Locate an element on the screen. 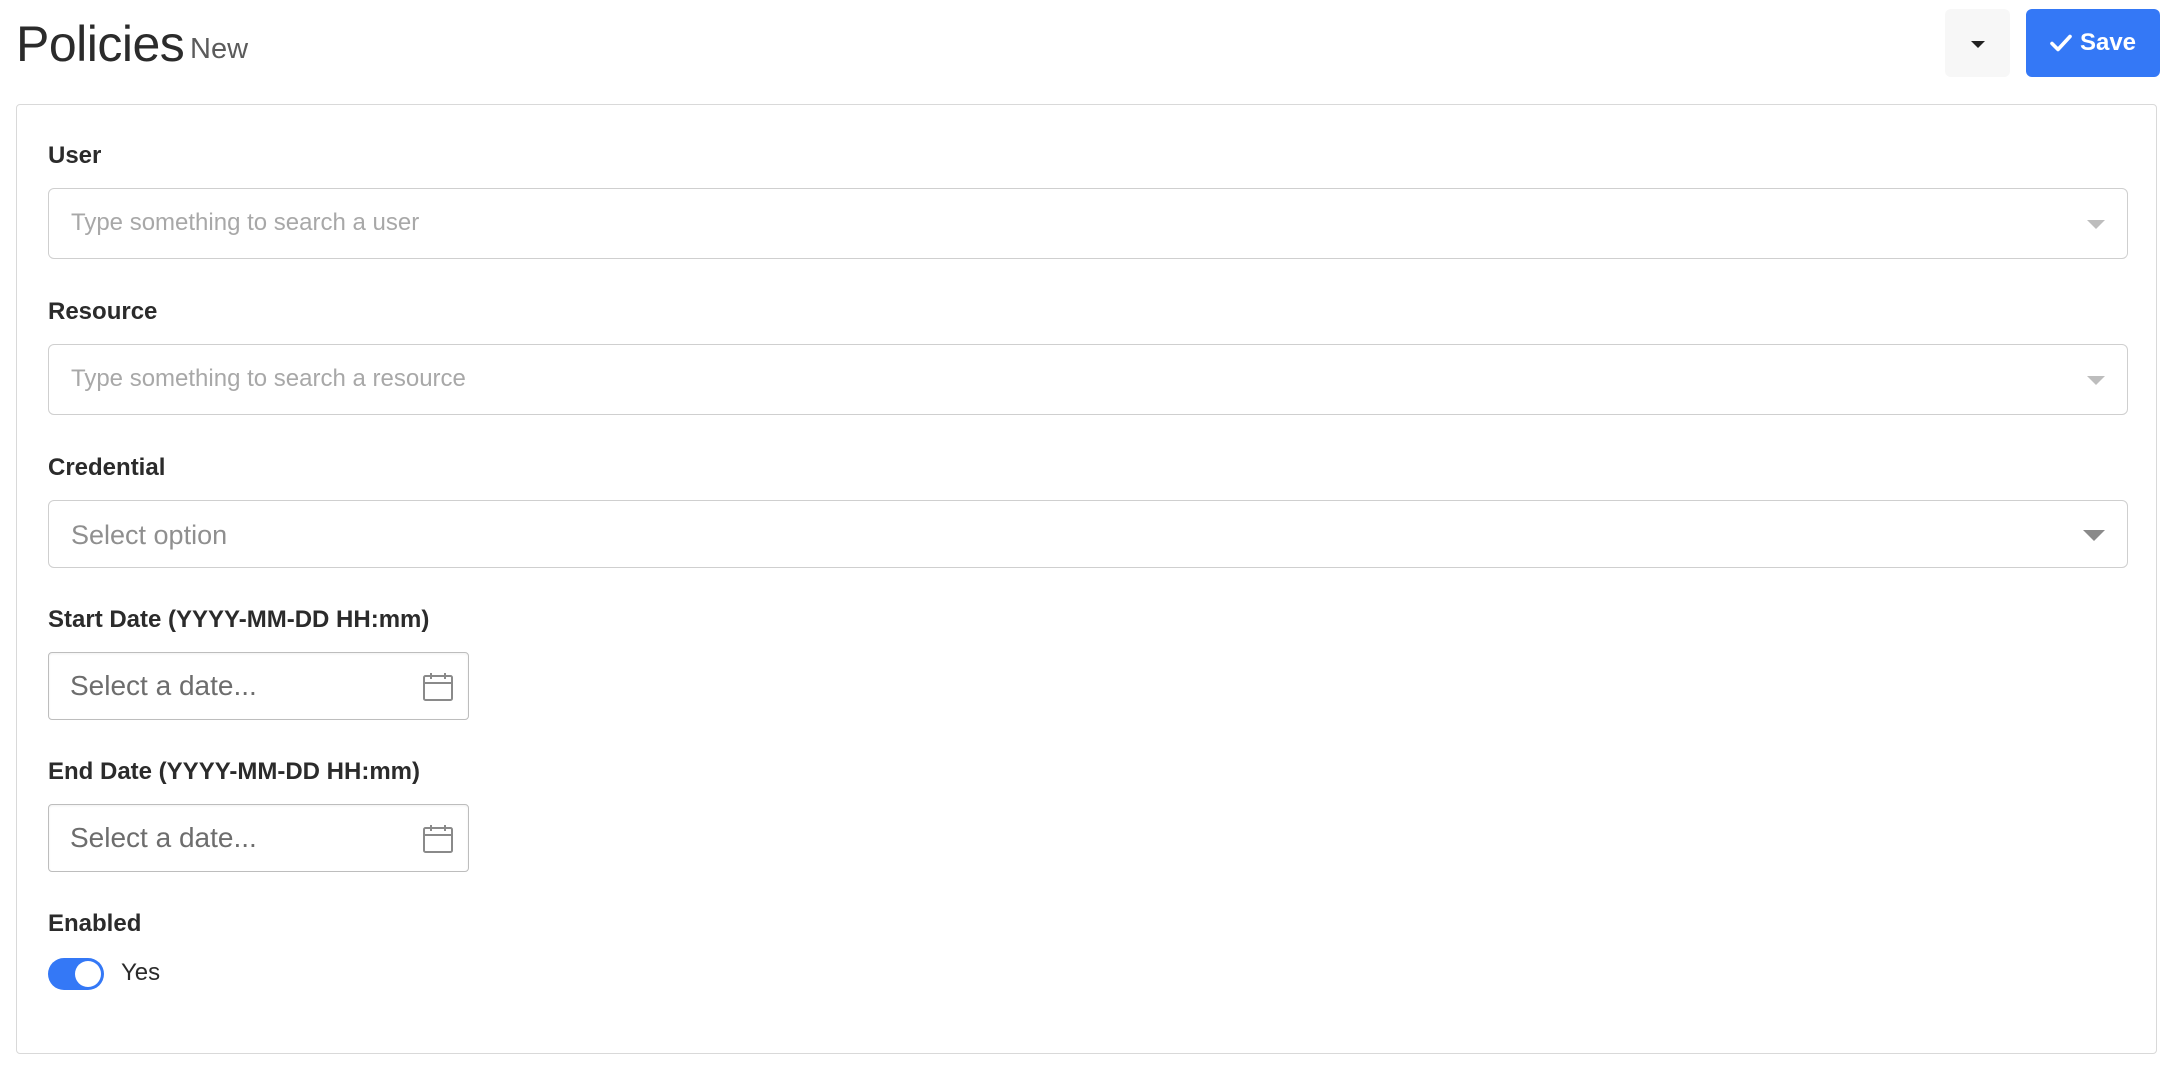 Image resolution: width=2174 pixels, height=1070 pixels. credential-select-placeholder: Select option is located at coordinates (149, 535).